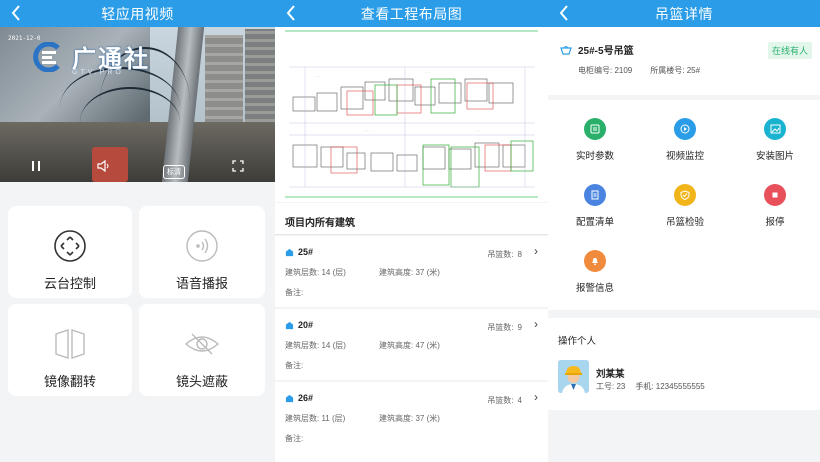 The image size is (820, 462). What do you see at coordinates (675, 70) in the screenshot?
I see `building-number: 所属楼号: 25#` at bounding box center [675, 70].